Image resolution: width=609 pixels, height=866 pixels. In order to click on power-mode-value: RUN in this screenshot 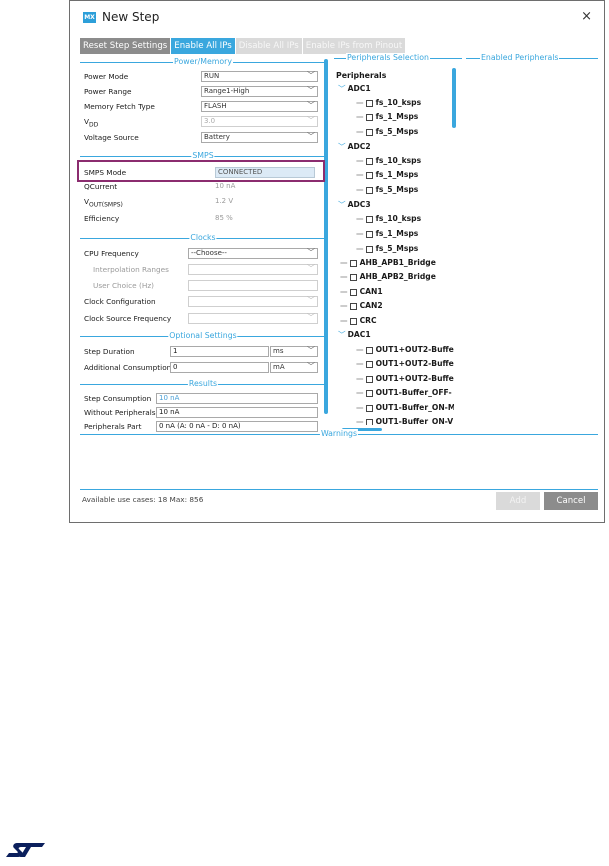, I will do `click(212, 76)`.